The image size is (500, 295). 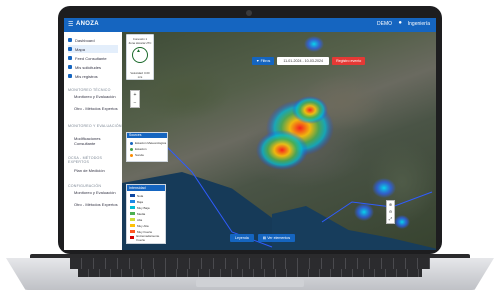 I want to click on compass-speed: Velocidad: 0.00 m/s, so click(x=140, y=75).